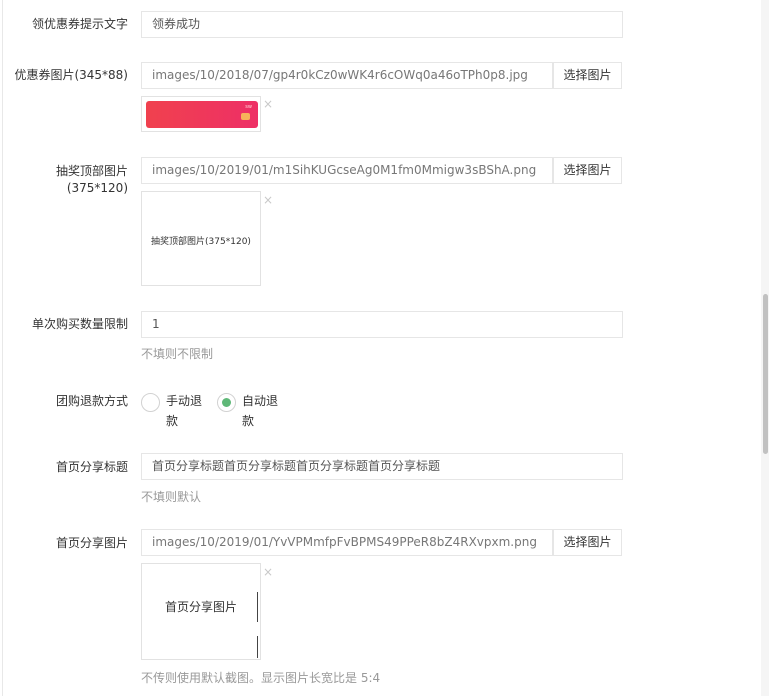  What do you see at coordinates (171, 497) in the screenshot?
I see `share-title-hint: 不填则默认` at bounding box center [171, 497].